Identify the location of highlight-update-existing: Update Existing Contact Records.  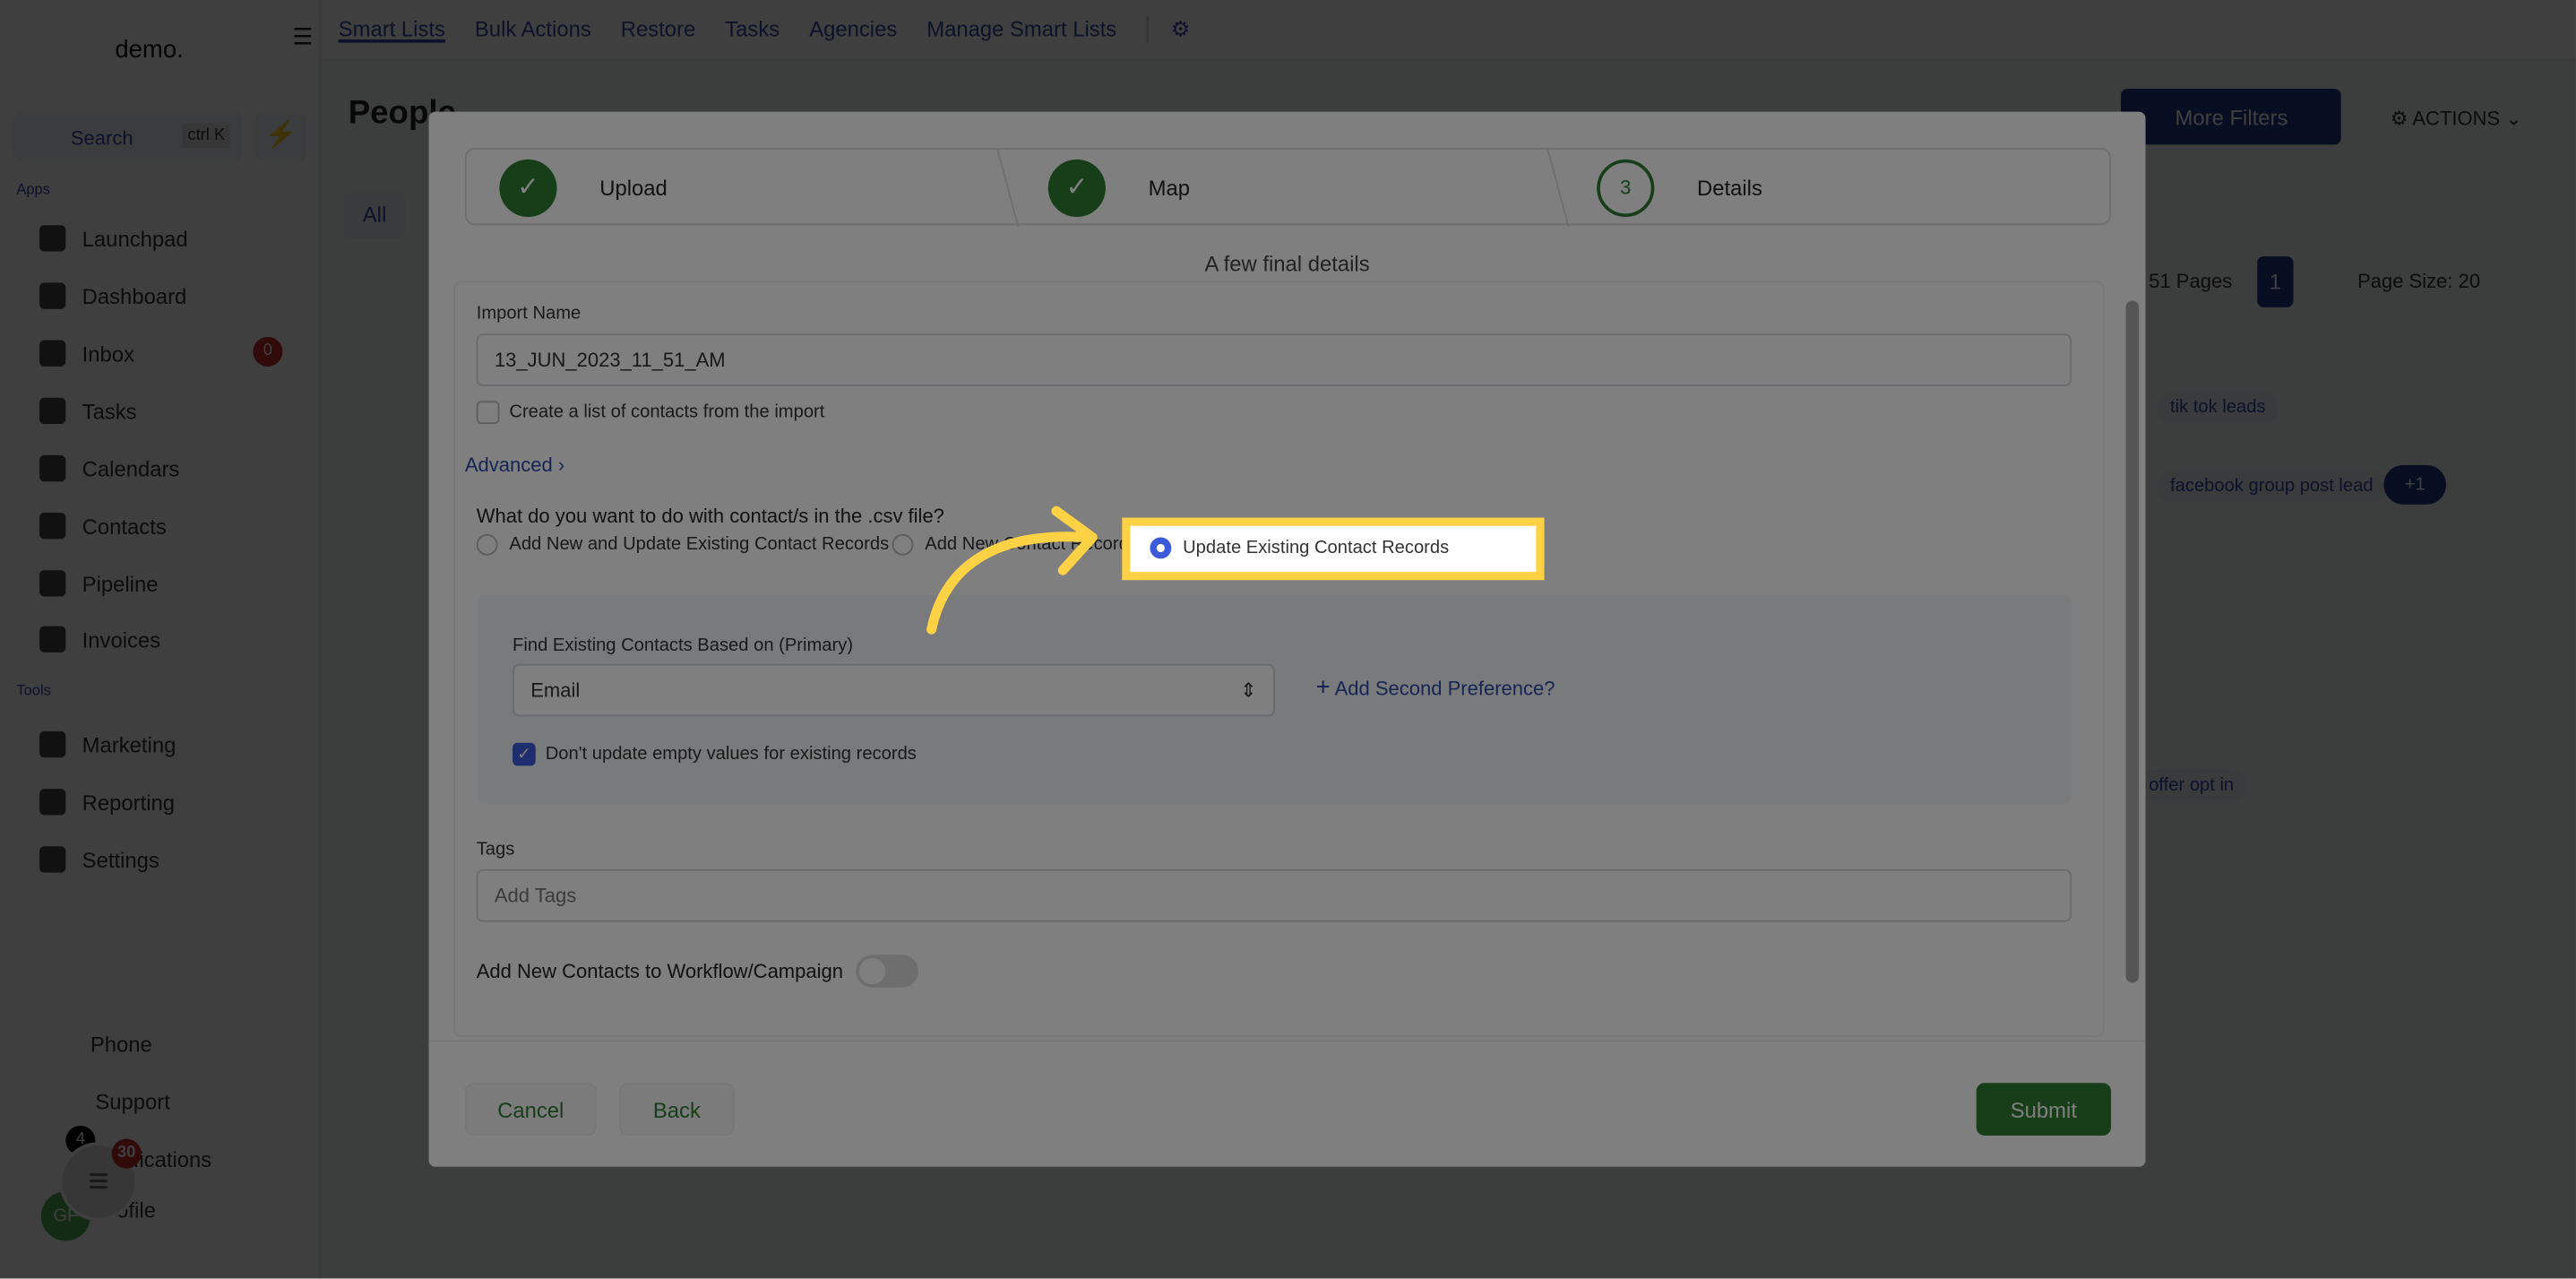
(1333, 549).